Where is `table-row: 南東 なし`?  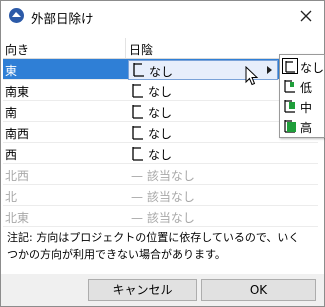
table-row: 南東 なし is located at coordinates (160, 90).